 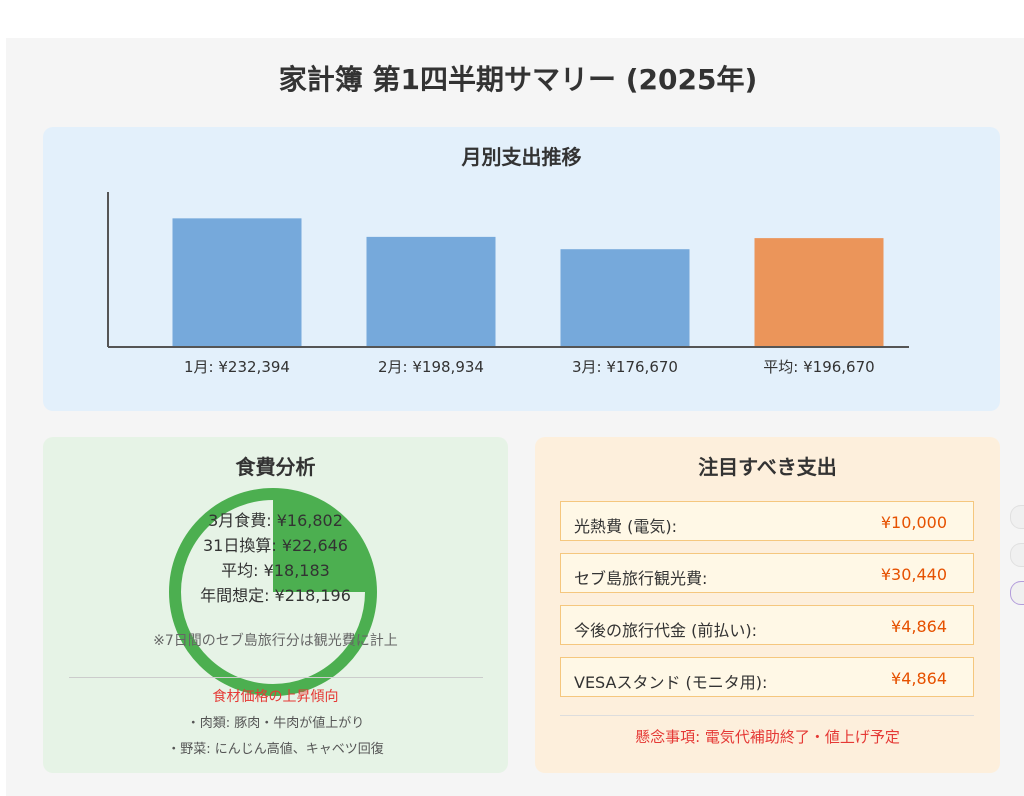 What do you see at coordinates (275, 595) in the screenshot?
I see `food-stat-annual: 年間想定: ¥218,196` at bounding box center [275, 595].